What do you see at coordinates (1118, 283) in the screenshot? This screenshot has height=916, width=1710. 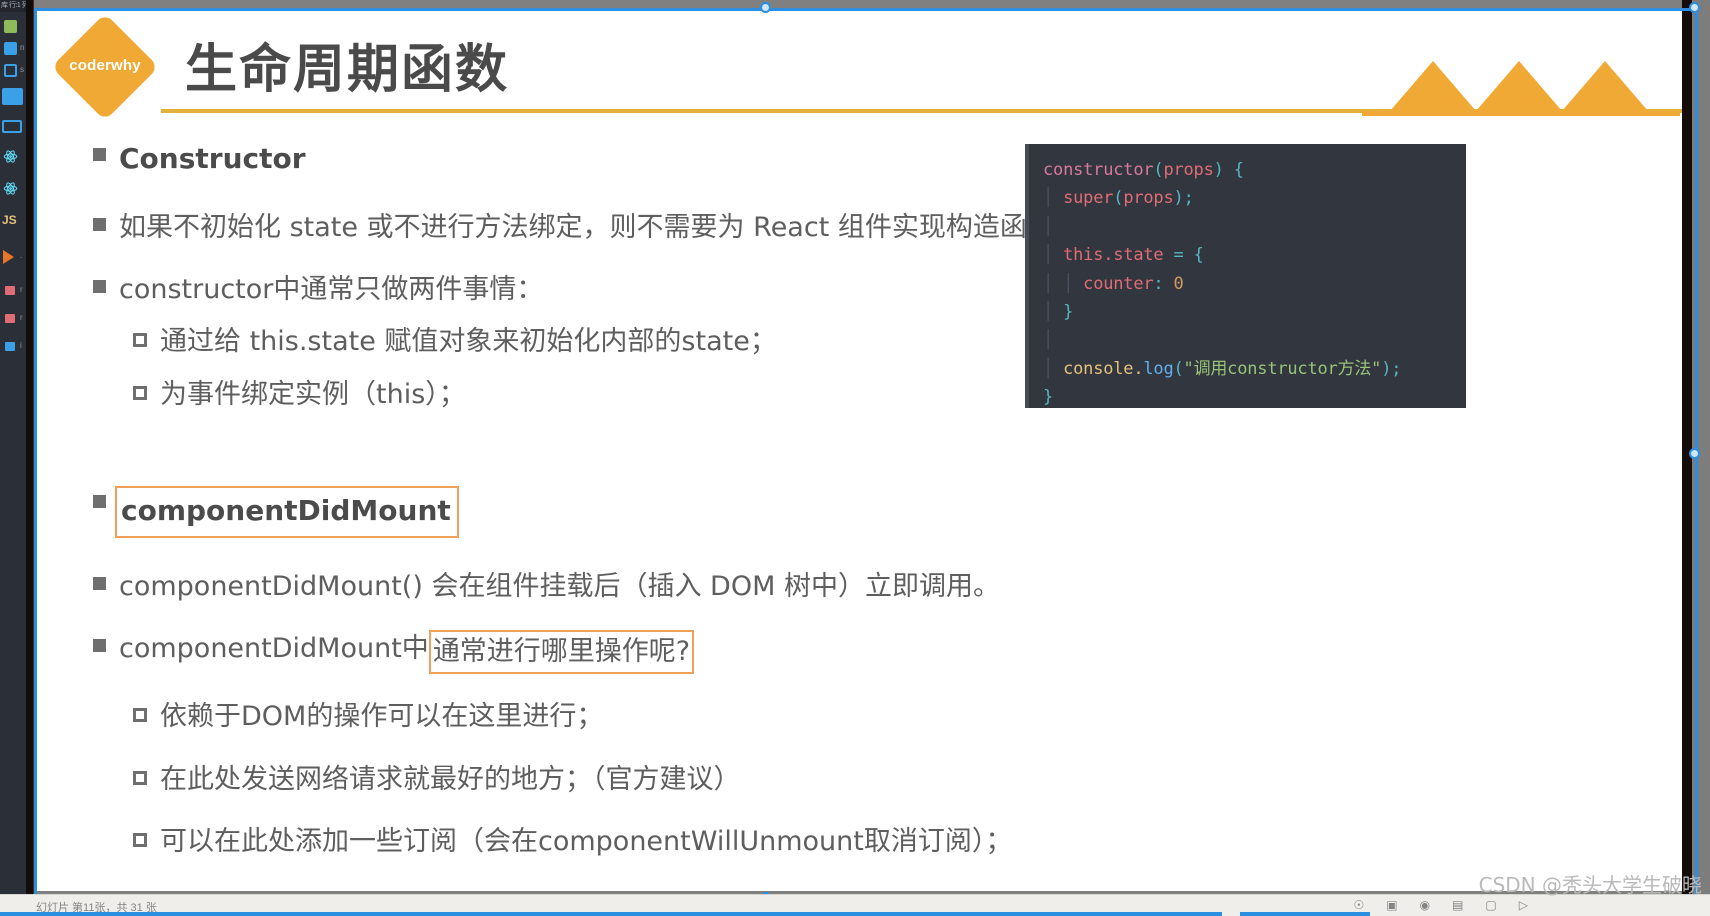 I see `code-token-counter: counter` at bounding box center [1118, 283].